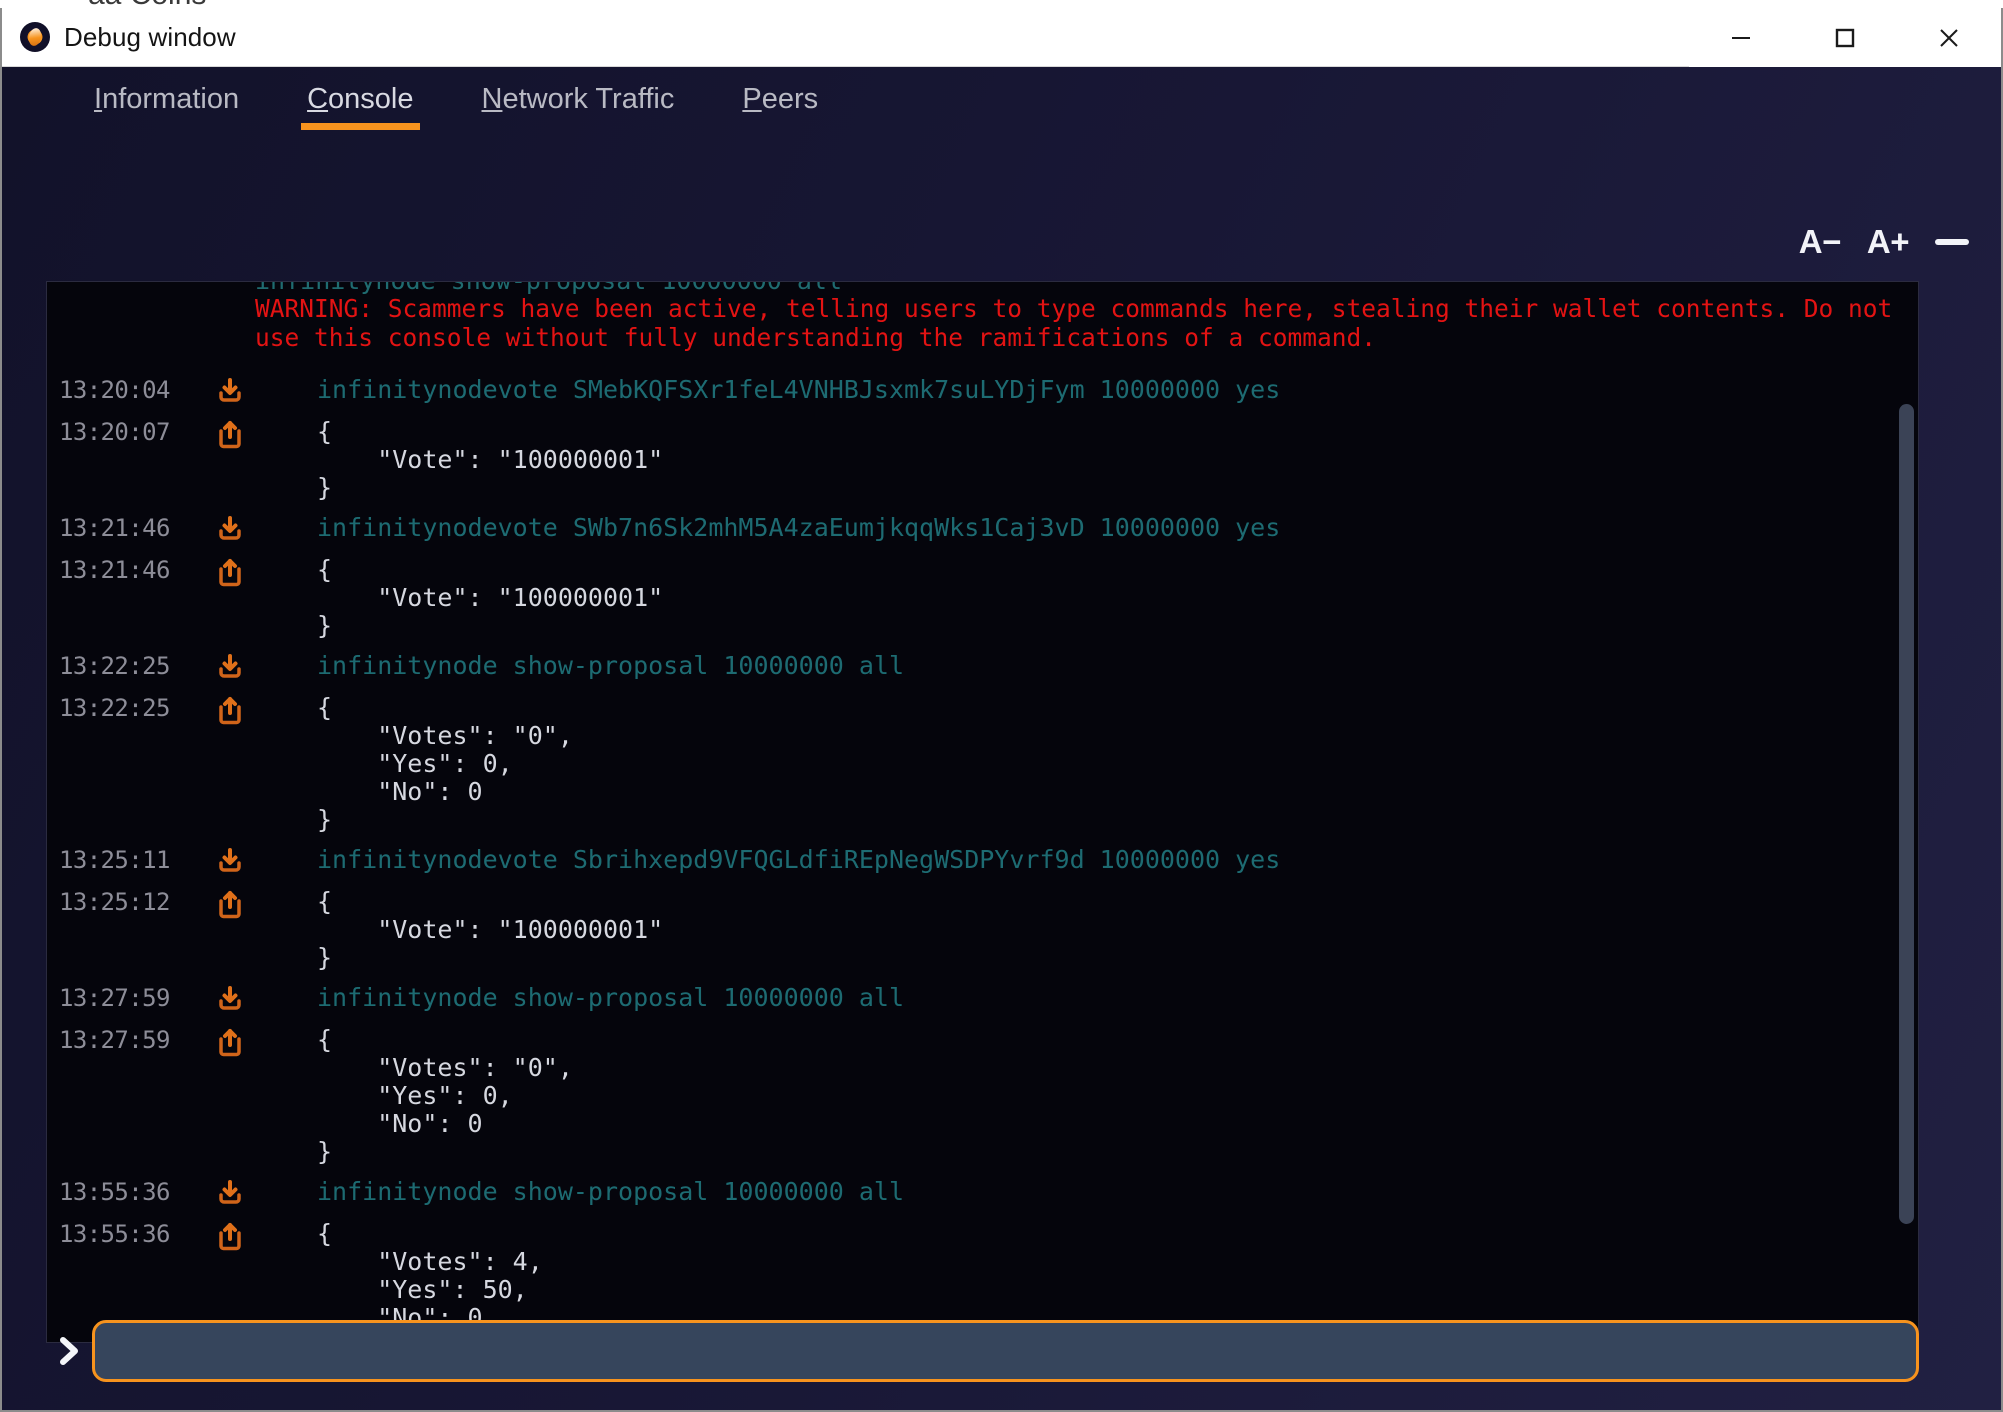 This screenshot has height=1412, width=2003. Describe the element at coordinates (371, 99) in the screenshot. I see `tab-console-label: onsole` at that location.